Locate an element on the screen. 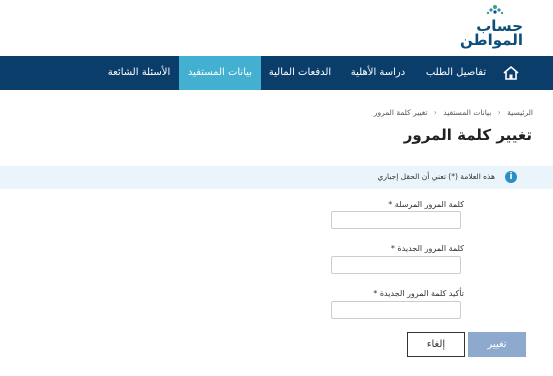  required-fields-notice: i هذه العلامة (*) تعني أن الحقل إجباري is located at coordinates (276, 177).